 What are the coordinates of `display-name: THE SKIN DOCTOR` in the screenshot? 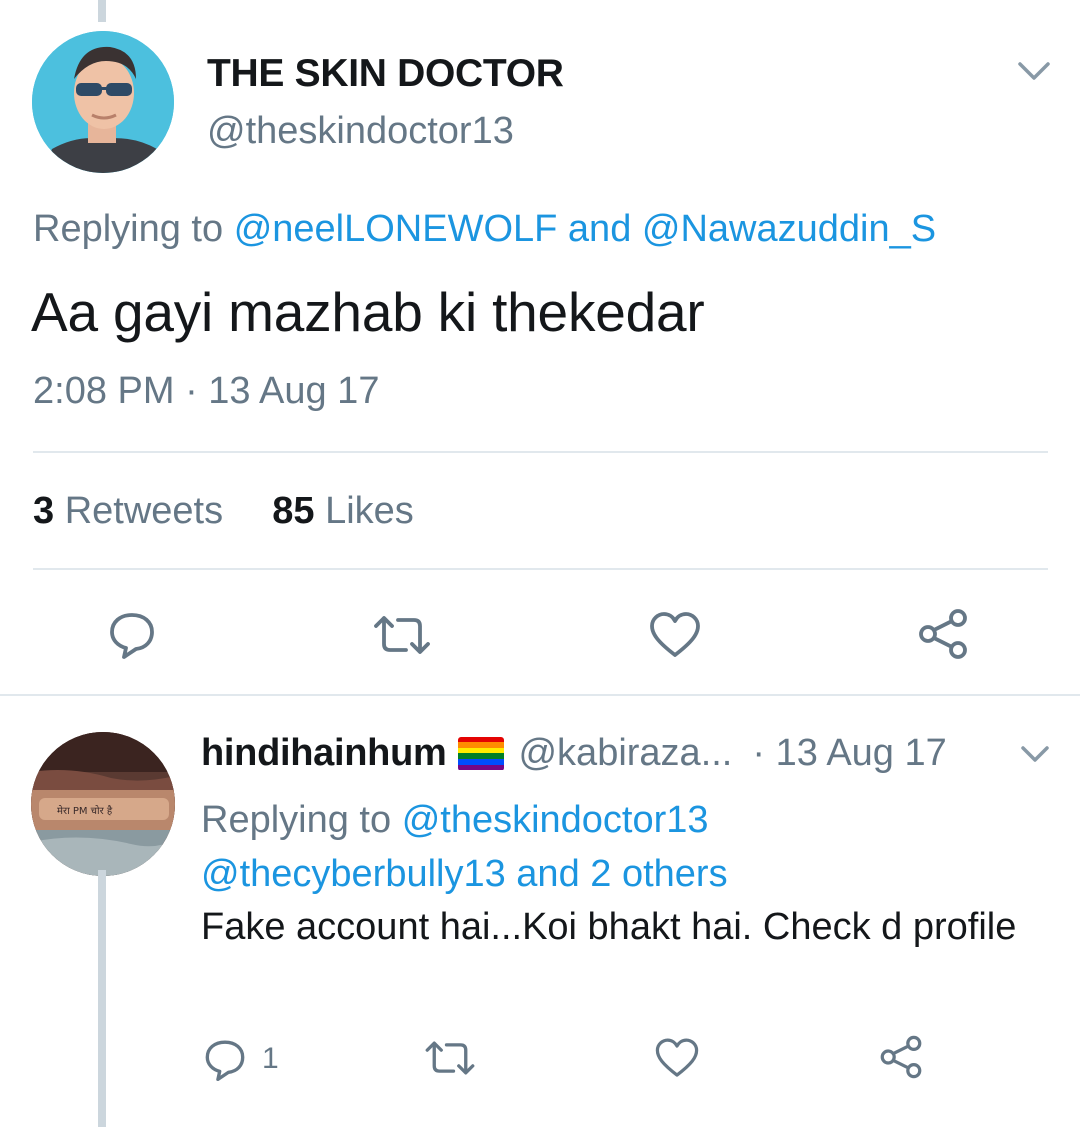 It's located at (385, 74).